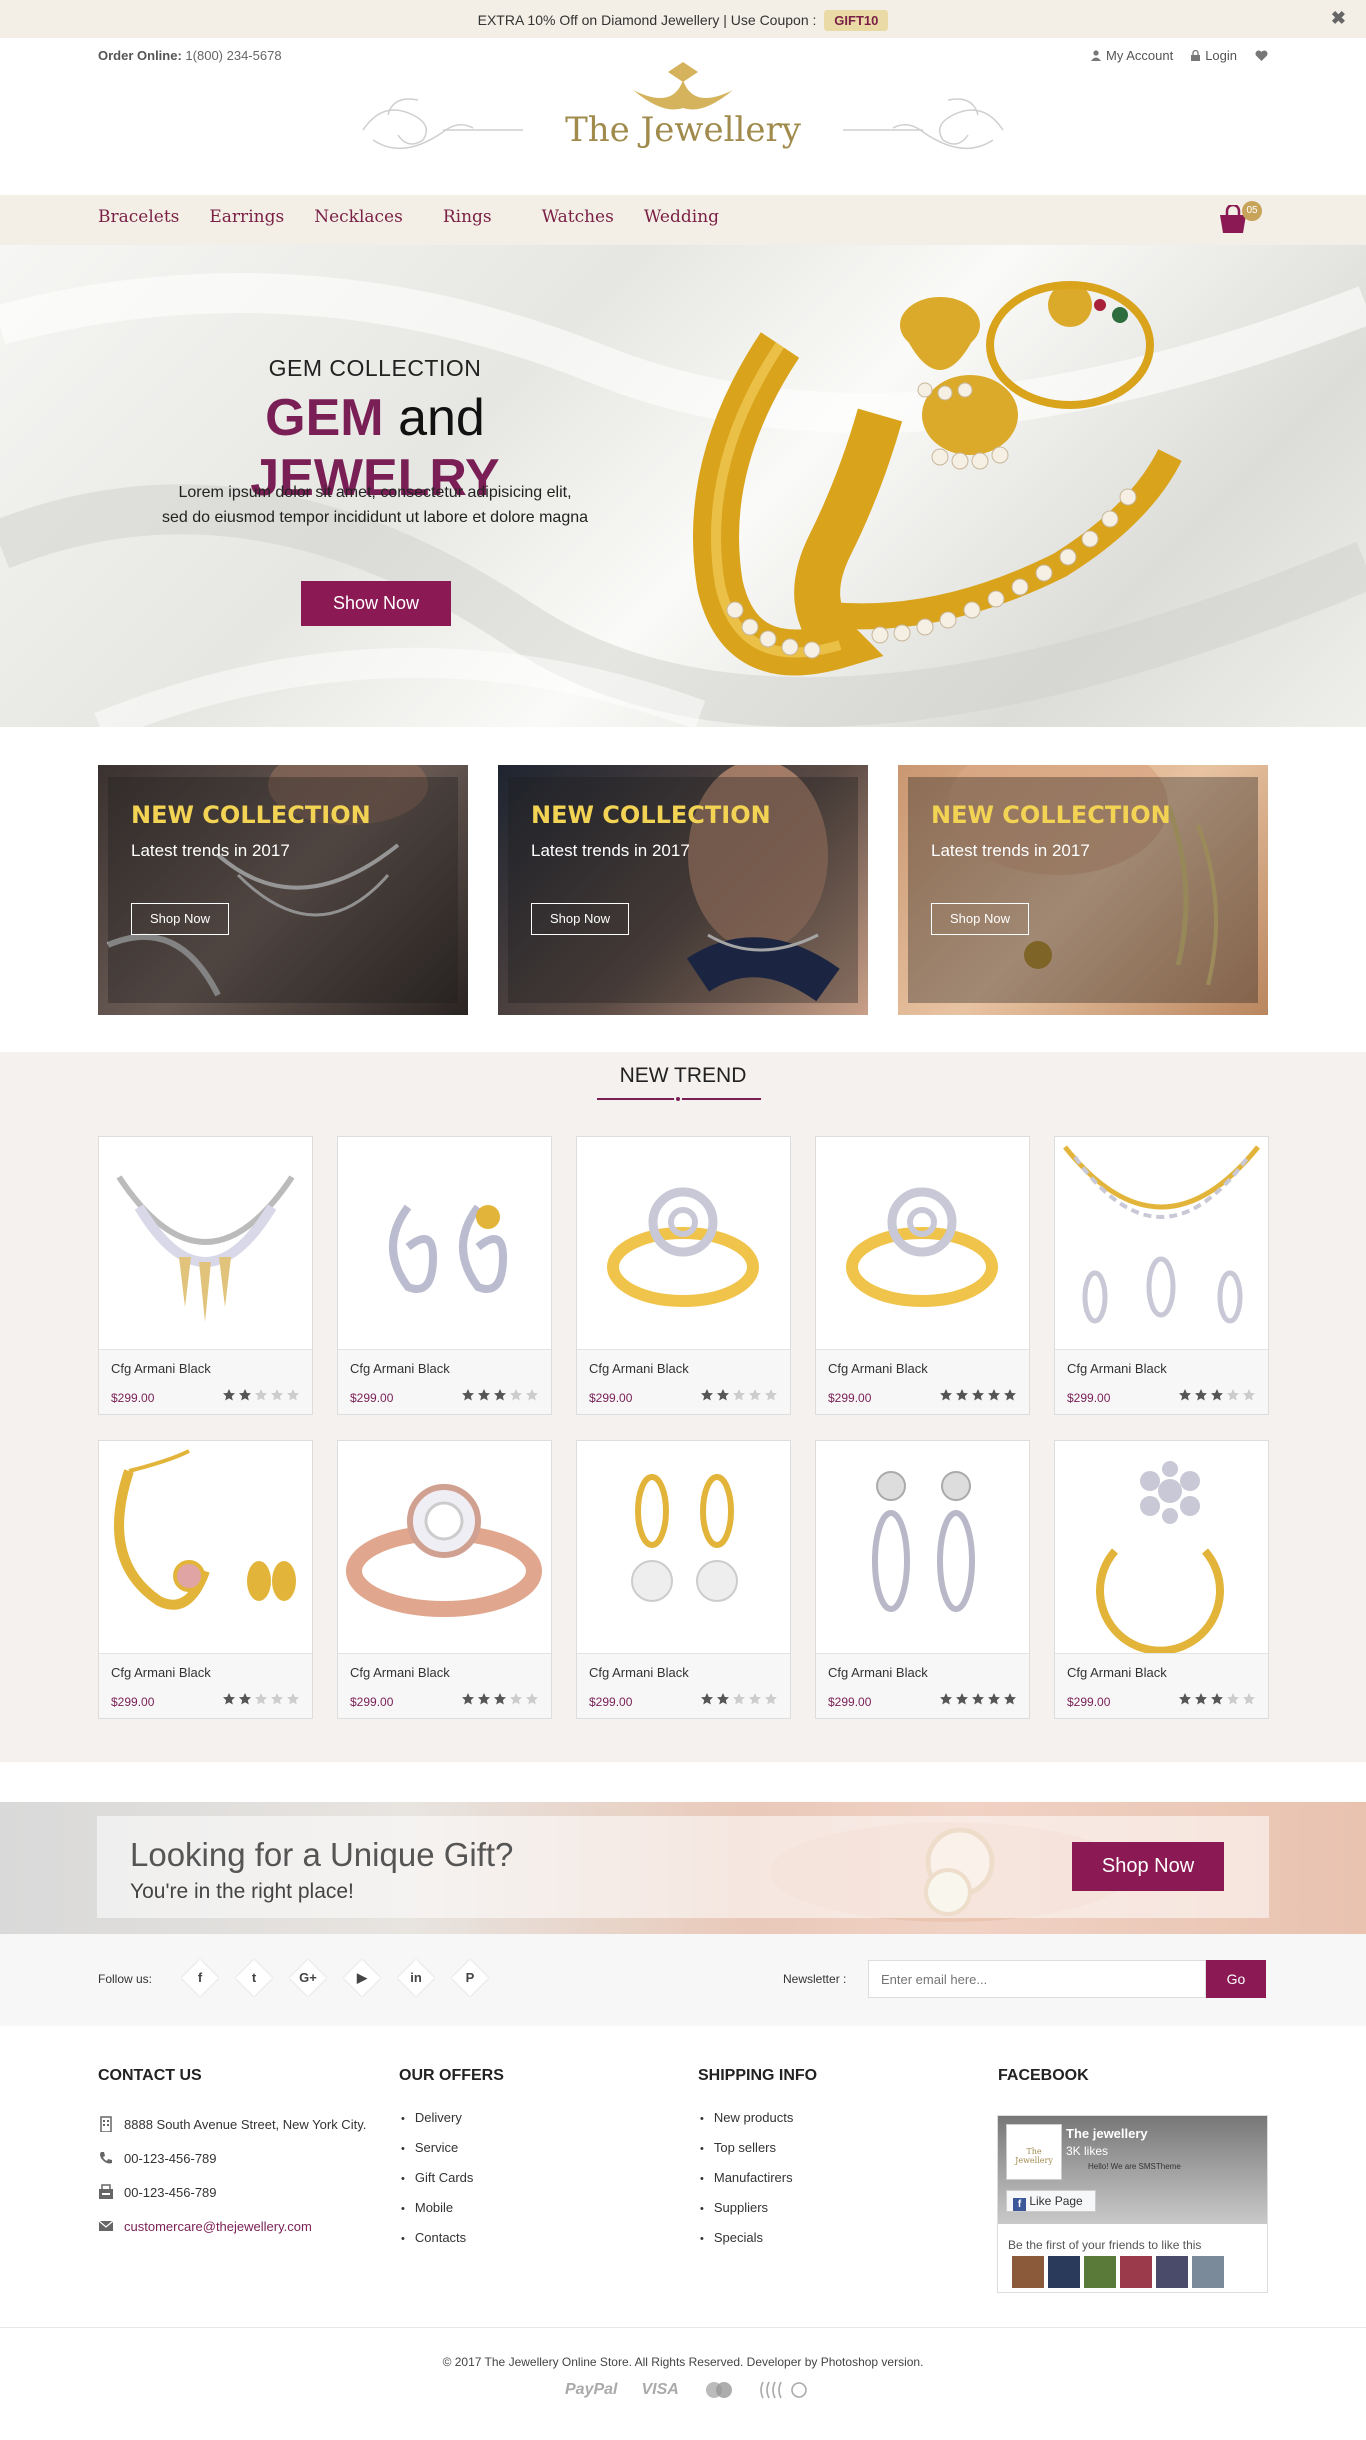  I want to click on shipping-link: Specials, so click(746, 2244).